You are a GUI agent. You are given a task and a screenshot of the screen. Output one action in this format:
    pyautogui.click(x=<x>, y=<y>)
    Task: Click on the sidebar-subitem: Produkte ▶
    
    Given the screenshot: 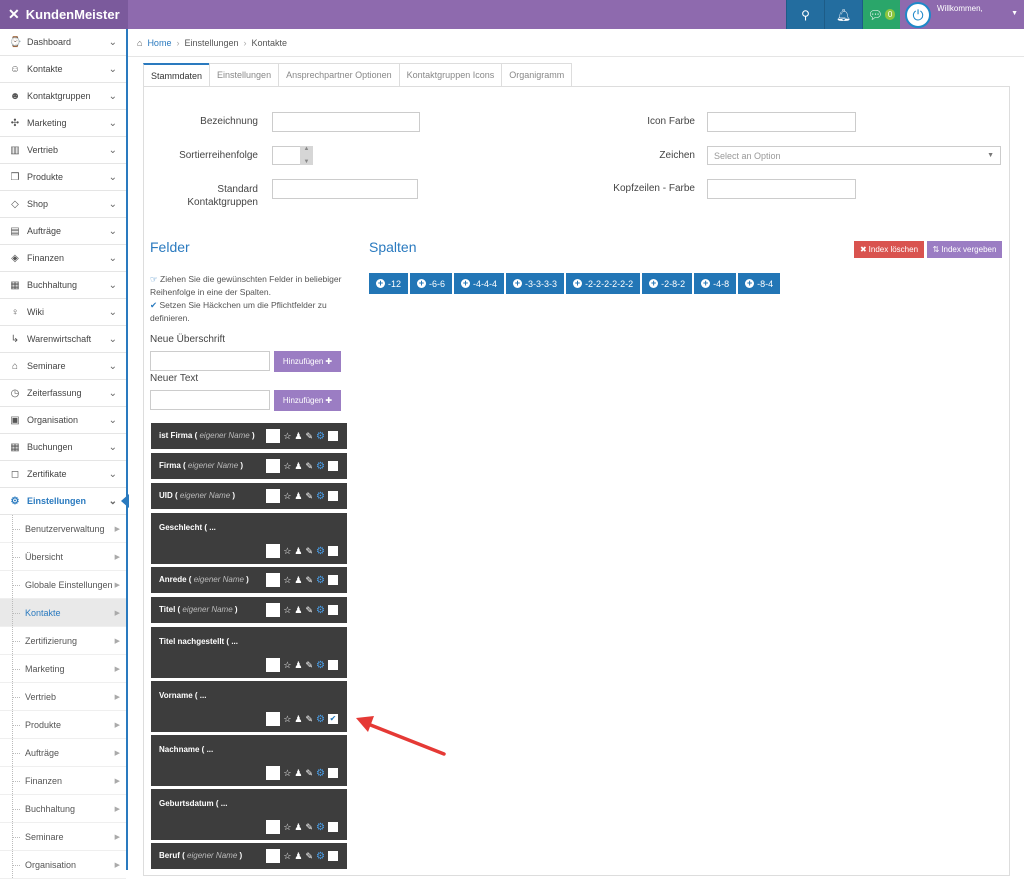 What is the action you would take?
    pyautogui.click(x=63, y=725)
    